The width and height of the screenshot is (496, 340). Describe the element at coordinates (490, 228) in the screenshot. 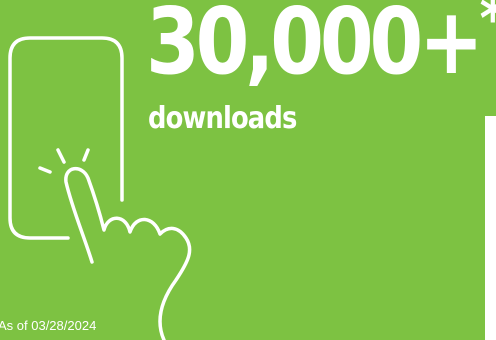

I see `right-edge-bar` at that location.